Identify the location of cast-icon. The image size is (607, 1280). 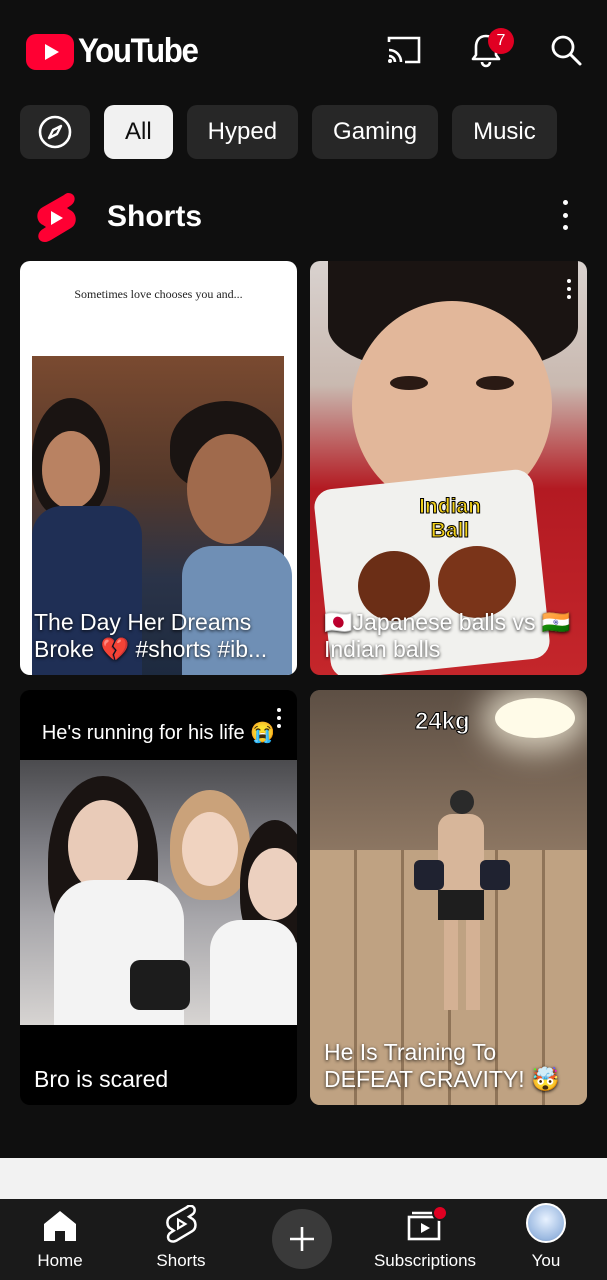
(404, 50).